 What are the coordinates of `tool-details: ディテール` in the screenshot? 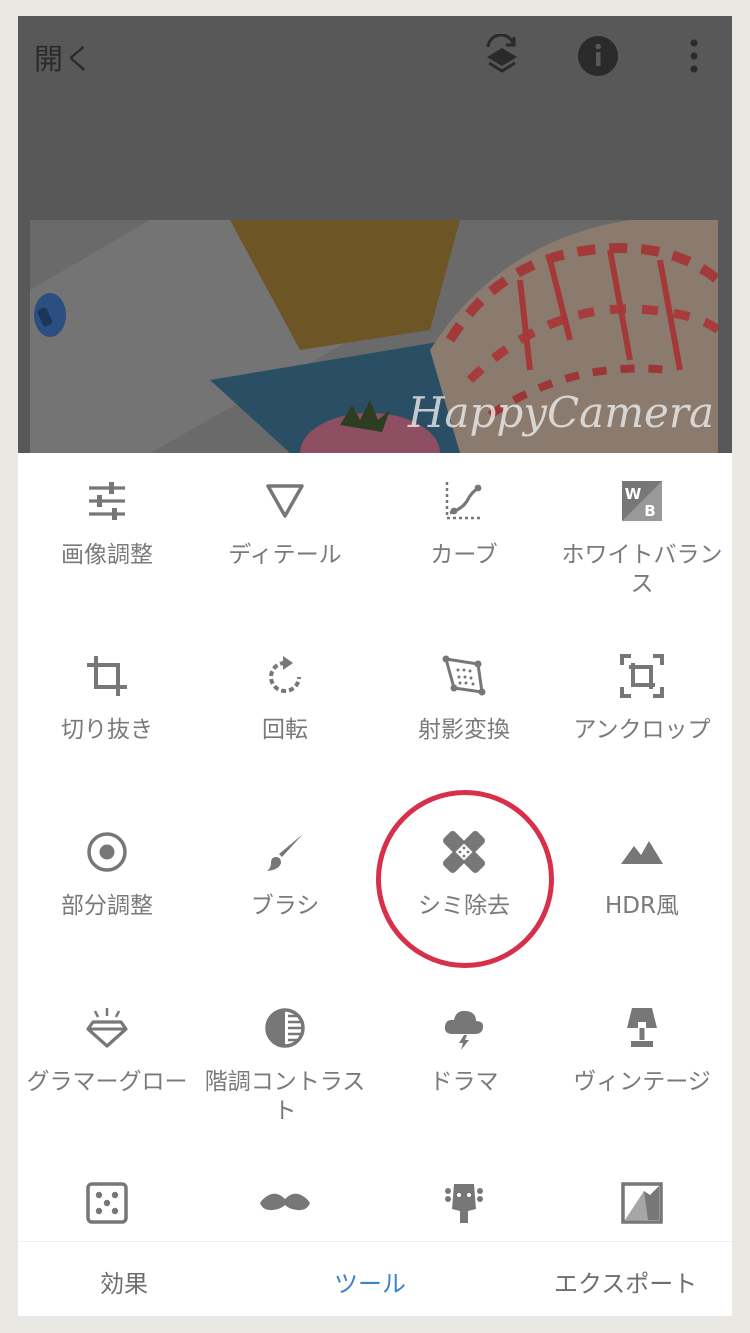 It's located at (285, 524).